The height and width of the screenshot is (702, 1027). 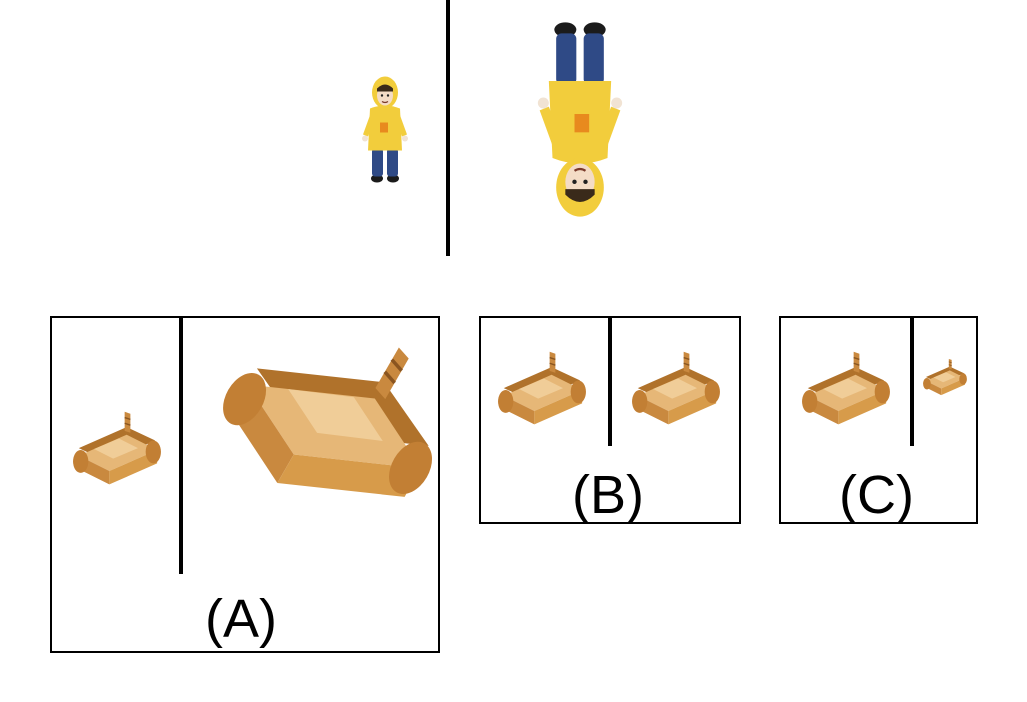 What do you see at coordinates (448, 128) in the screenshot?
I see `example-divider` at bounding box center [448, 128].